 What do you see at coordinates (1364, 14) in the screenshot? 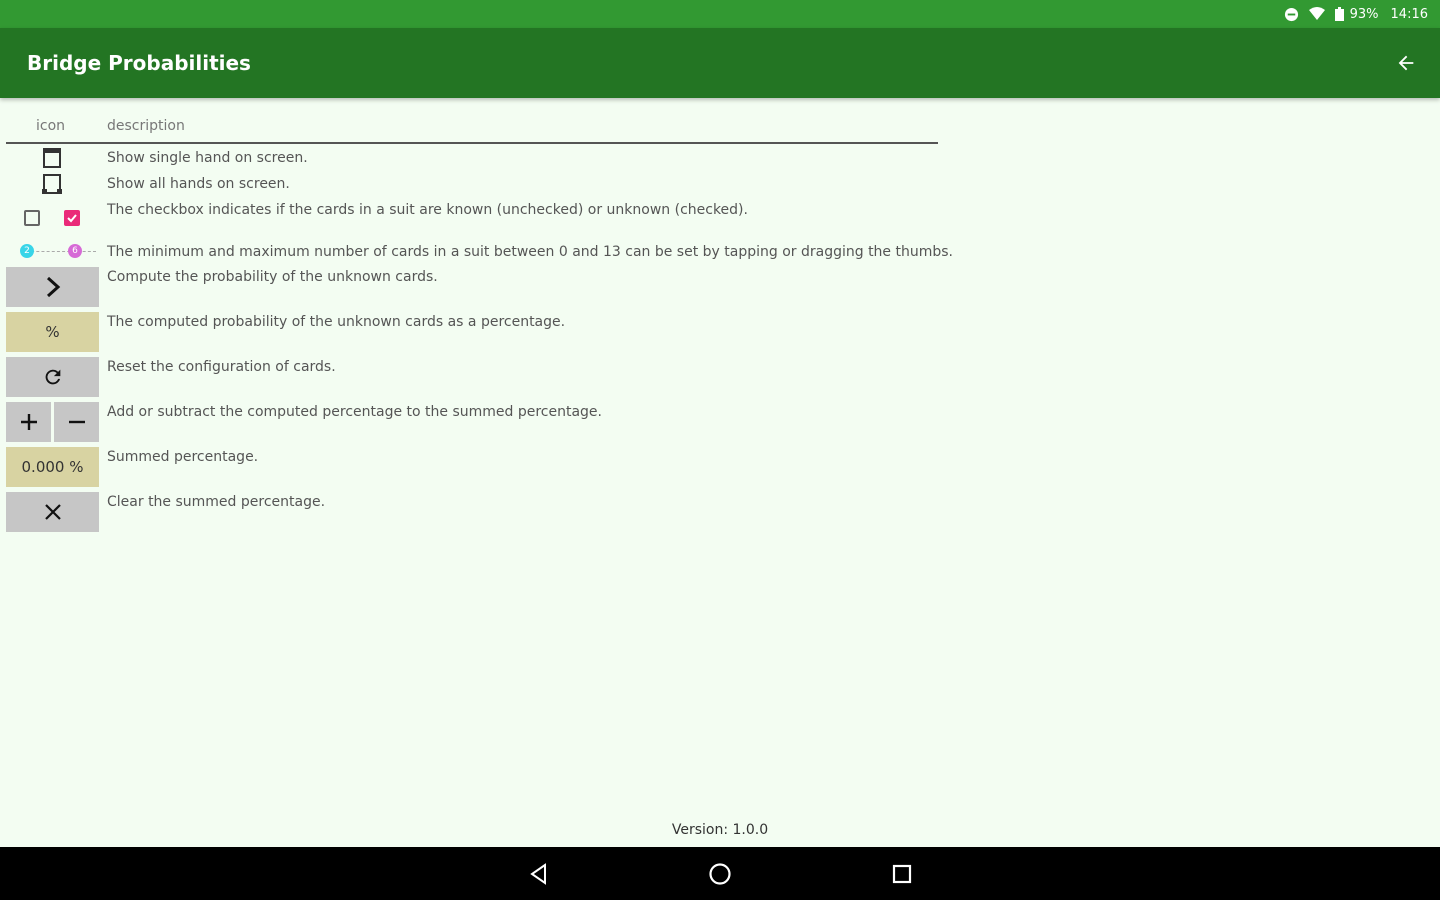
I see `battery-percent: 93%` at bounding box center [1364, 14].